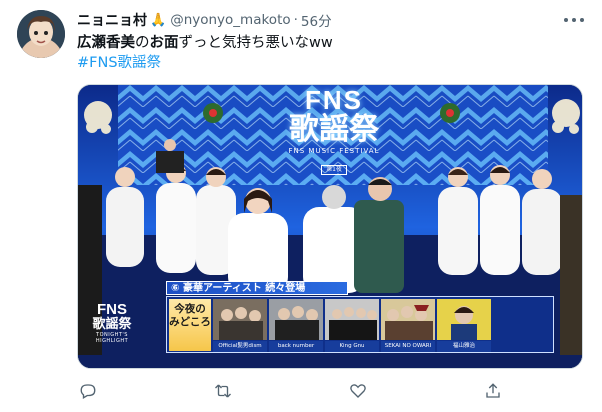 The width and height of the screenshot is (602, 412). I want to click on hashtag-link: #FNS歌謡祭, so click(119, 63).